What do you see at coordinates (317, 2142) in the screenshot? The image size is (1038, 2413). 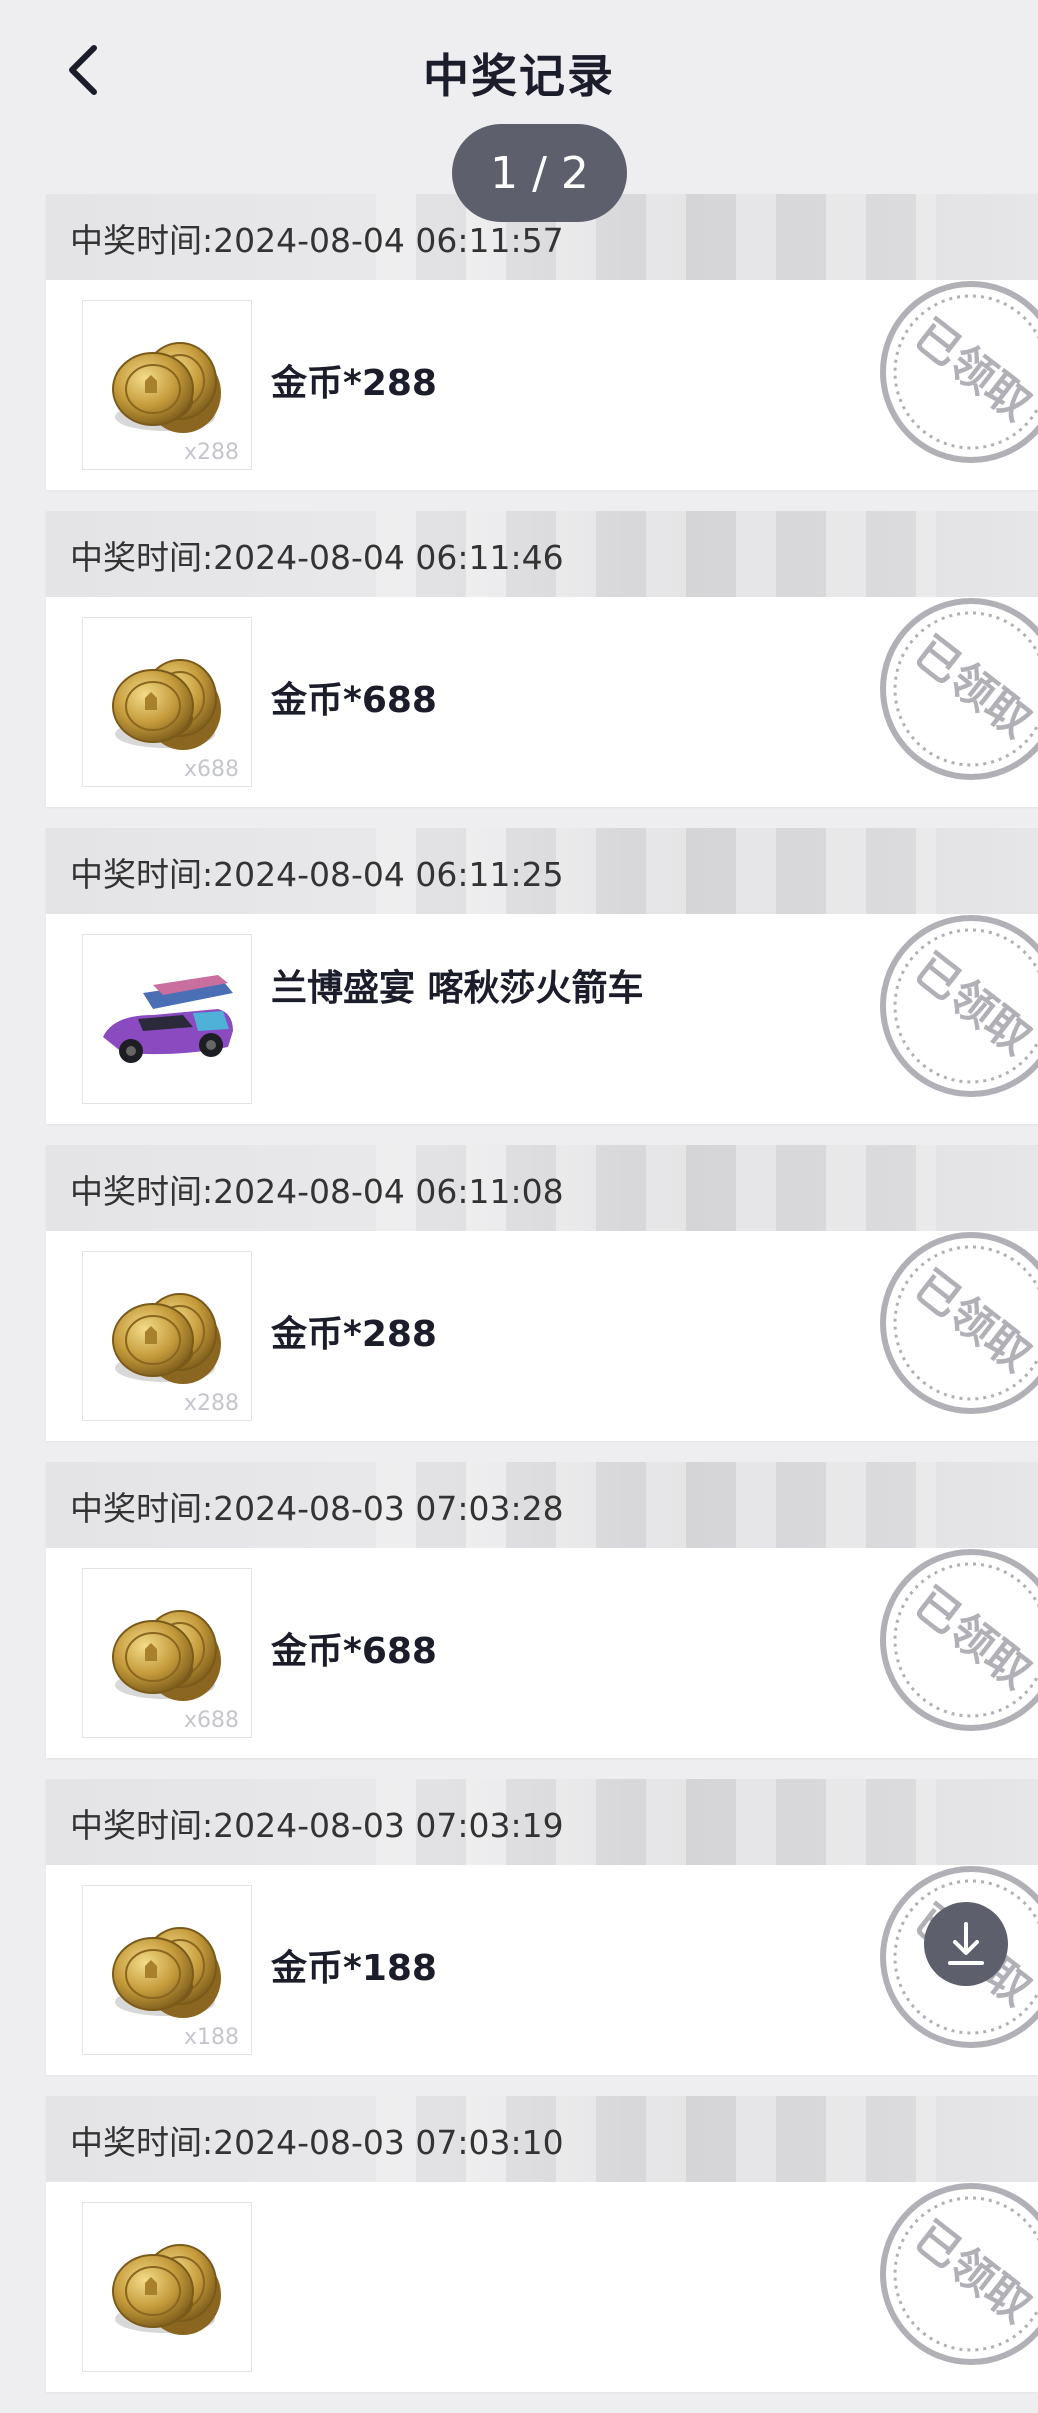 I see `win-time: 中奖时间:2024-08-03 07:03:10` at bounding box center [317, 2142].